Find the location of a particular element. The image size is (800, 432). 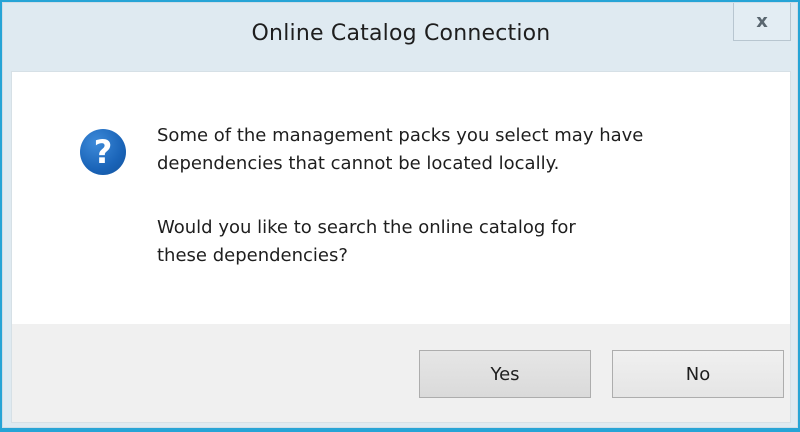

question-icon: ? is located at coordinates (103, 152).